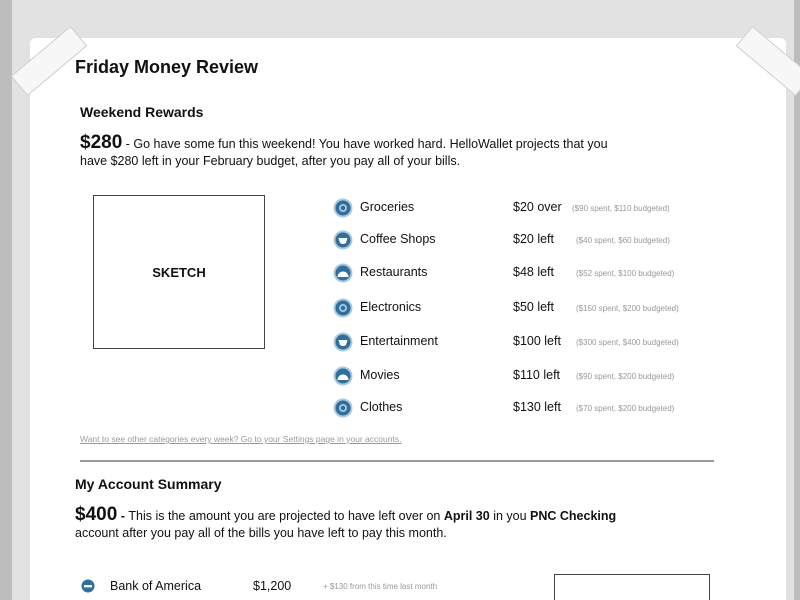  What do you see at coordinates (148, 484) in the screenshot?
I see `account-summary-heading: My Account Summary` at bounding box center [148, 484].